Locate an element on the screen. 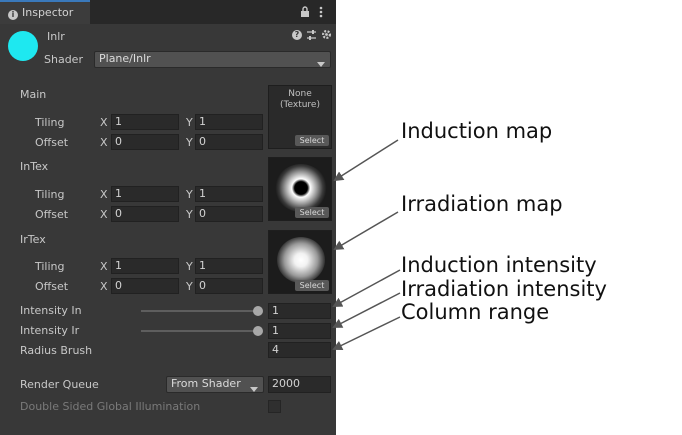 The width and height of the screenshot is (682, 435). annotation-induction-intensity: Induction intensity is located at coordinates (499, 265).